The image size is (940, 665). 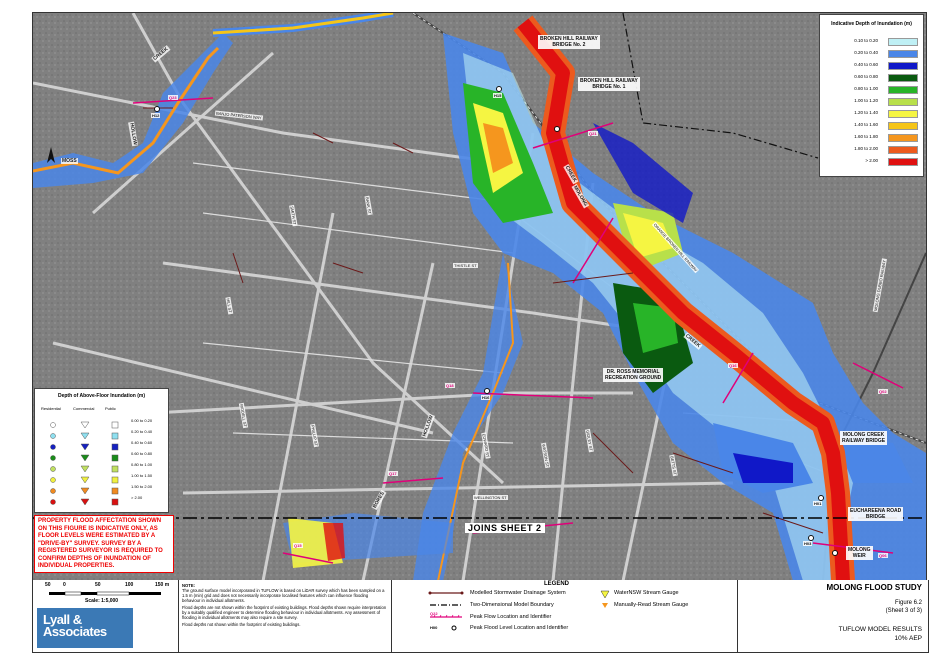 I want to click on above-floor-legend-row: 1.50 to 2.00, so click(x=101, y=489).